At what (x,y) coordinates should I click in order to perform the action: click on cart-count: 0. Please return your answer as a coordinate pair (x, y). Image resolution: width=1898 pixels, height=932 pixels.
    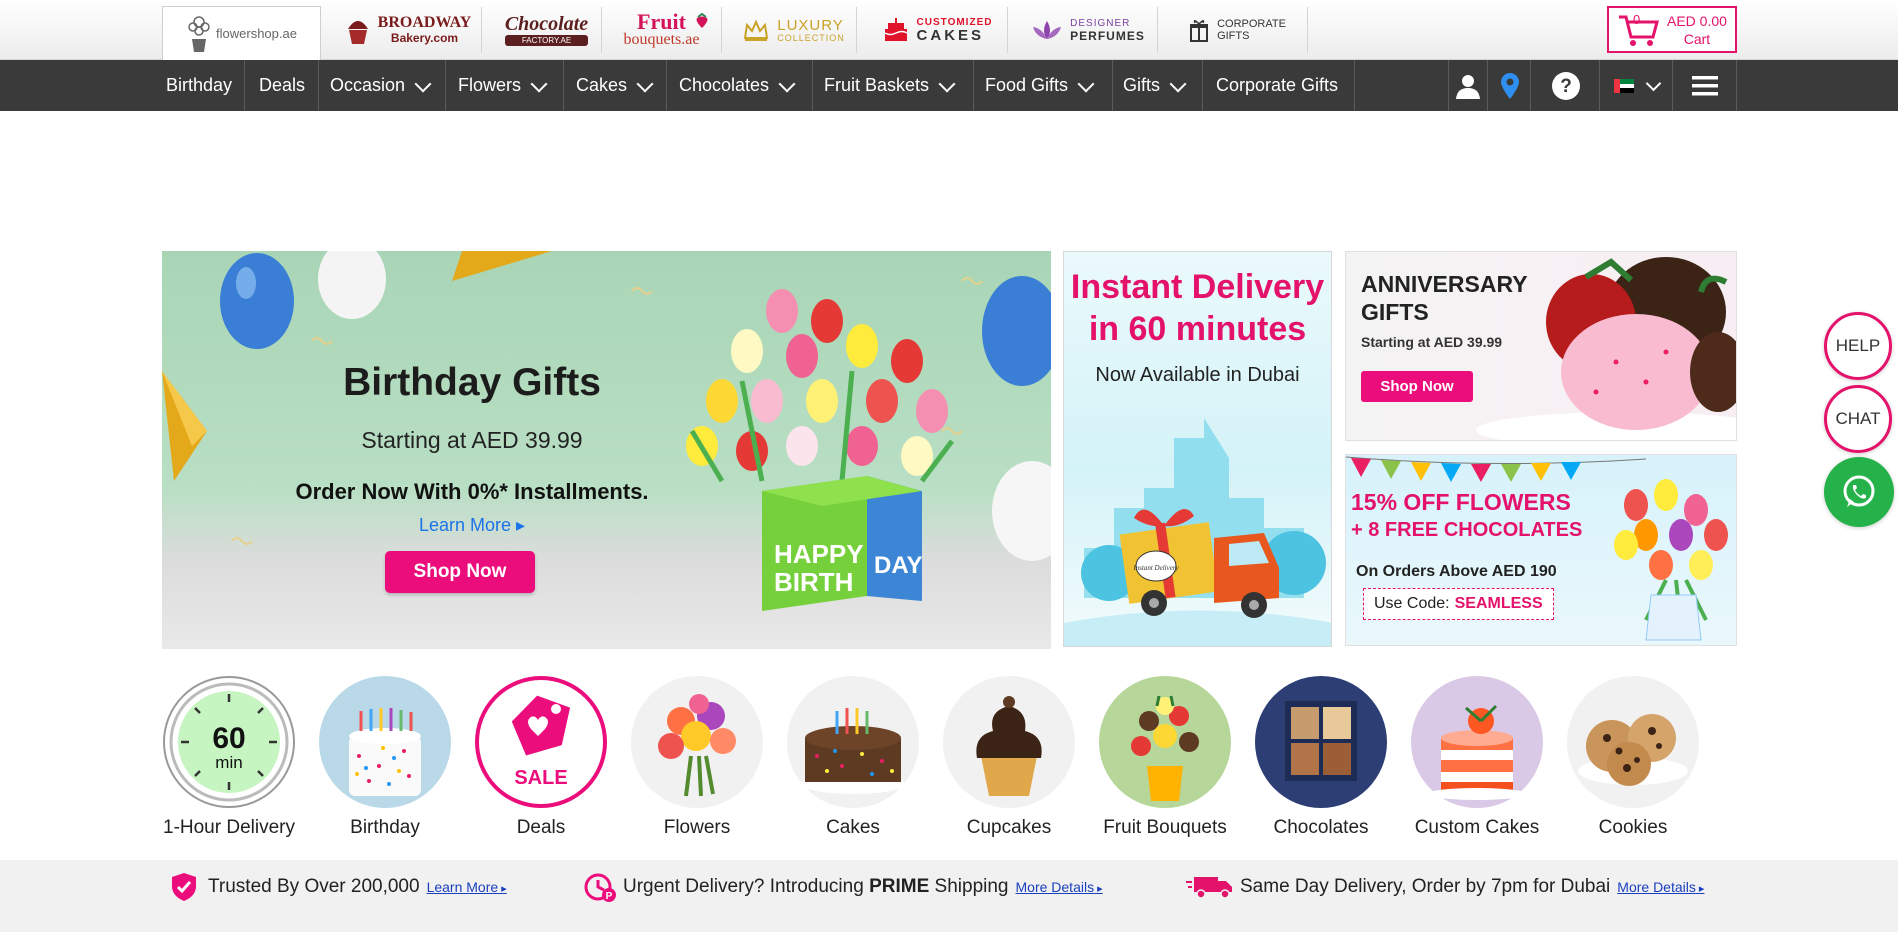
    Looking at the image, I should click on (1637, 19).